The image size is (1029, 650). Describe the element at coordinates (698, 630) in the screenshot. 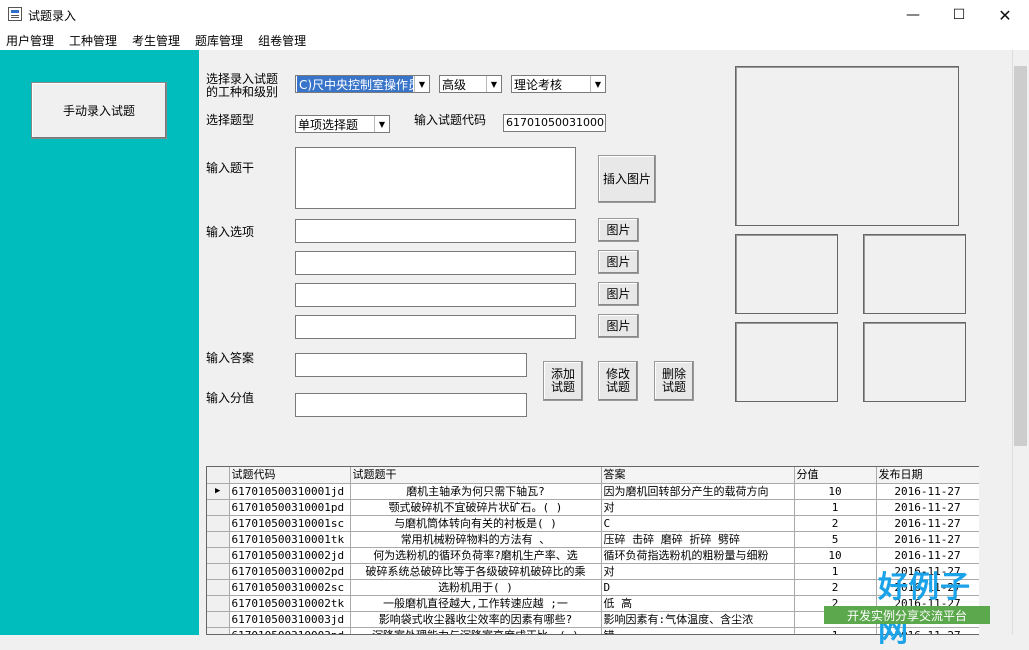

I see `table-cell: 错` at that location.